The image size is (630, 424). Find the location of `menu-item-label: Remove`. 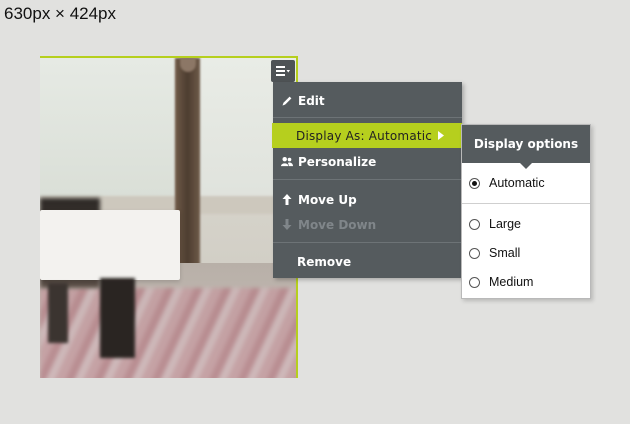

menu-item-label: Remove is located at coordinates (324, 261).